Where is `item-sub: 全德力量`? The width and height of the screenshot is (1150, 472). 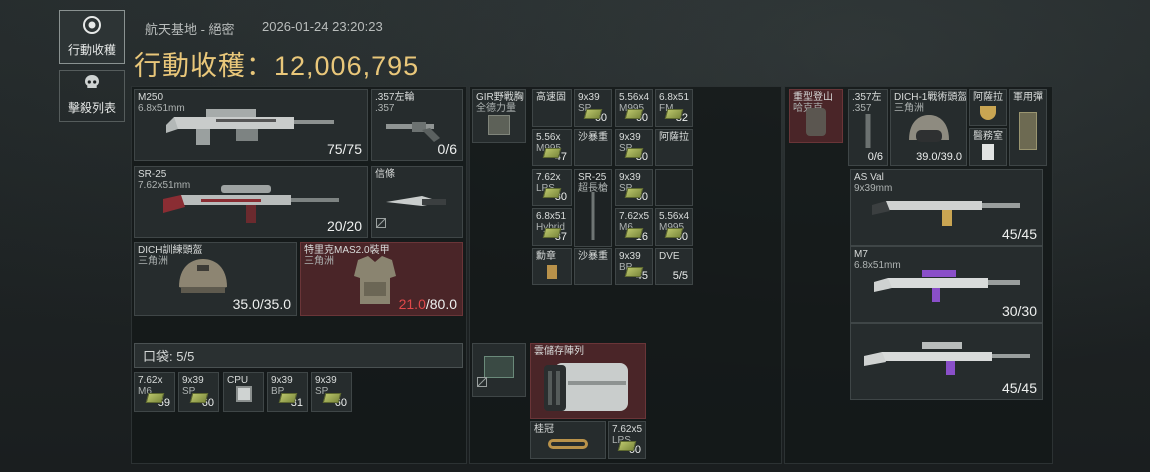 item-sub: 全德力量 is located at coordinates (496, 108).